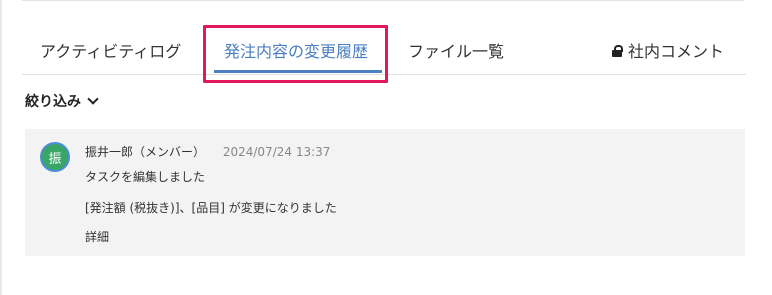 This screenshot has width=772, height=295. Describe the element at coordinates (145, 152) in the screenshot. I see `author-name: 振井一郎（メンバー）` at that location.